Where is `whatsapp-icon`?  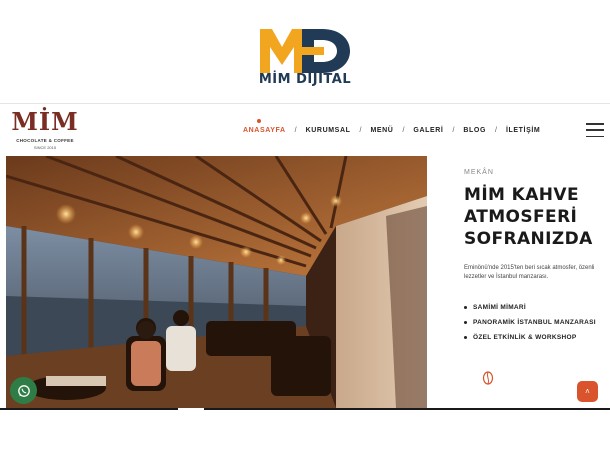 whatsapp-icon is located at coordinates (23, 390).